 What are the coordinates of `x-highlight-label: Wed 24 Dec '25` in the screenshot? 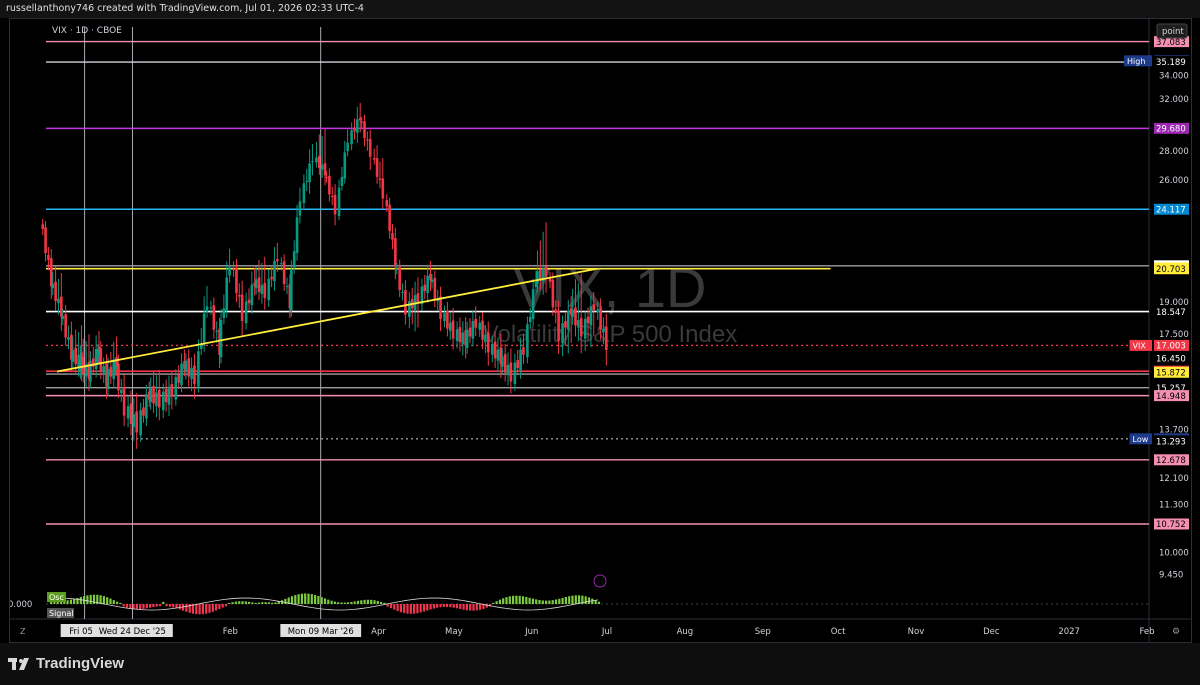 It's located at (132, 632).